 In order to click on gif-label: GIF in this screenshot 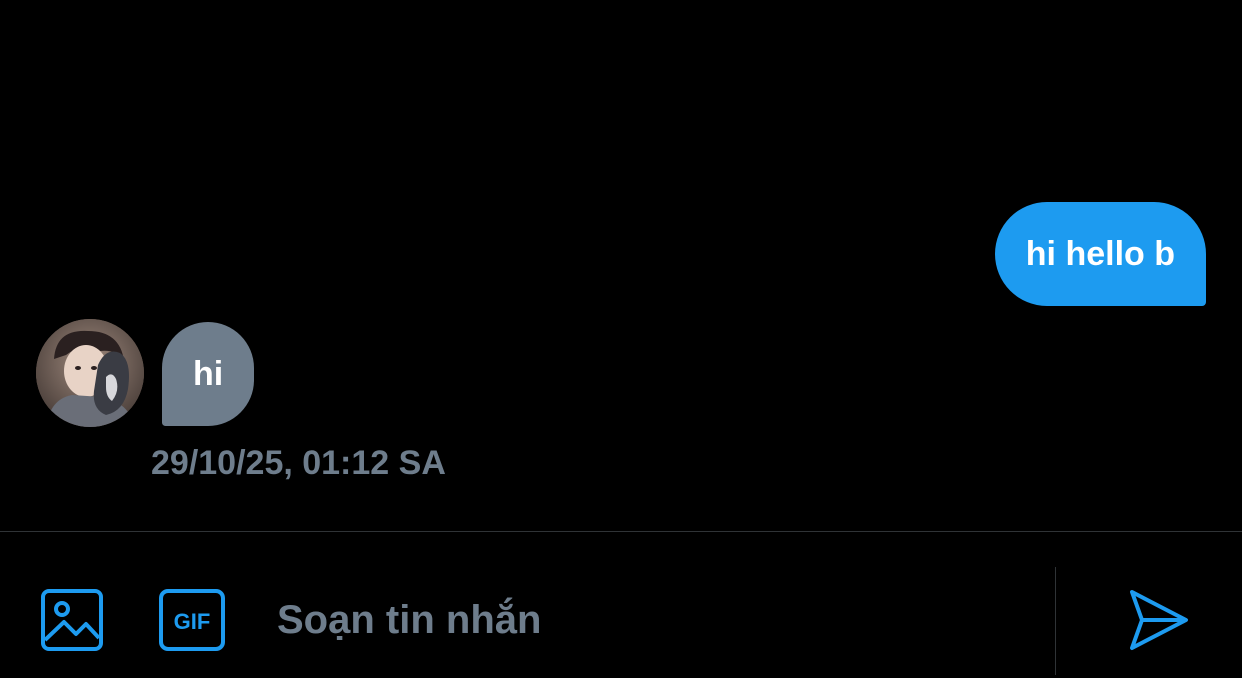, I will do `click(192, 621)`.